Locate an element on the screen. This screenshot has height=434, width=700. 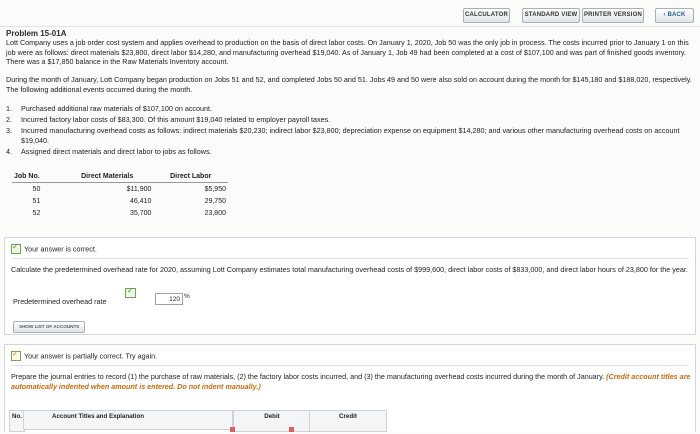
table-row: 51 46,410 29,750 is located at coordinates (129, 201).